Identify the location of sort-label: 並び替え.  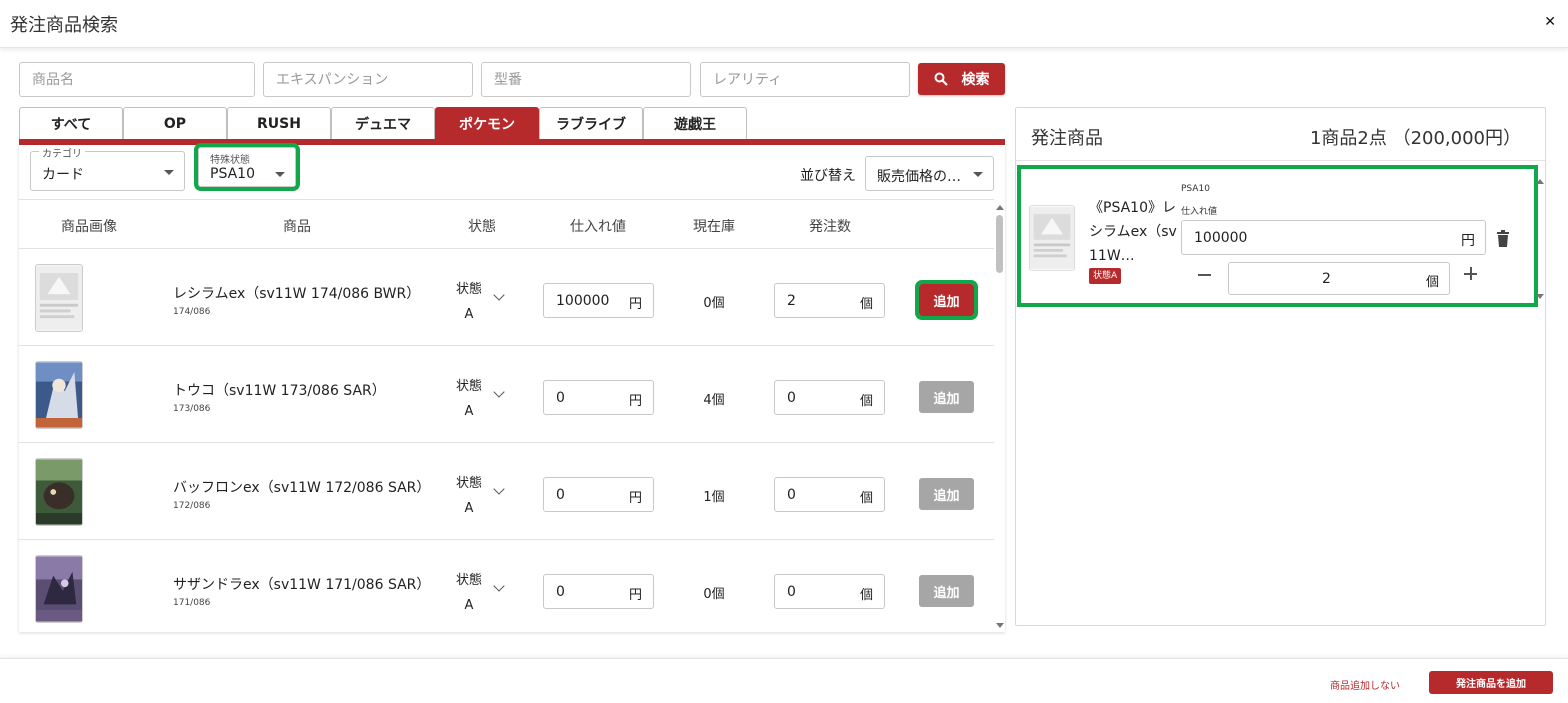
(828, 176).